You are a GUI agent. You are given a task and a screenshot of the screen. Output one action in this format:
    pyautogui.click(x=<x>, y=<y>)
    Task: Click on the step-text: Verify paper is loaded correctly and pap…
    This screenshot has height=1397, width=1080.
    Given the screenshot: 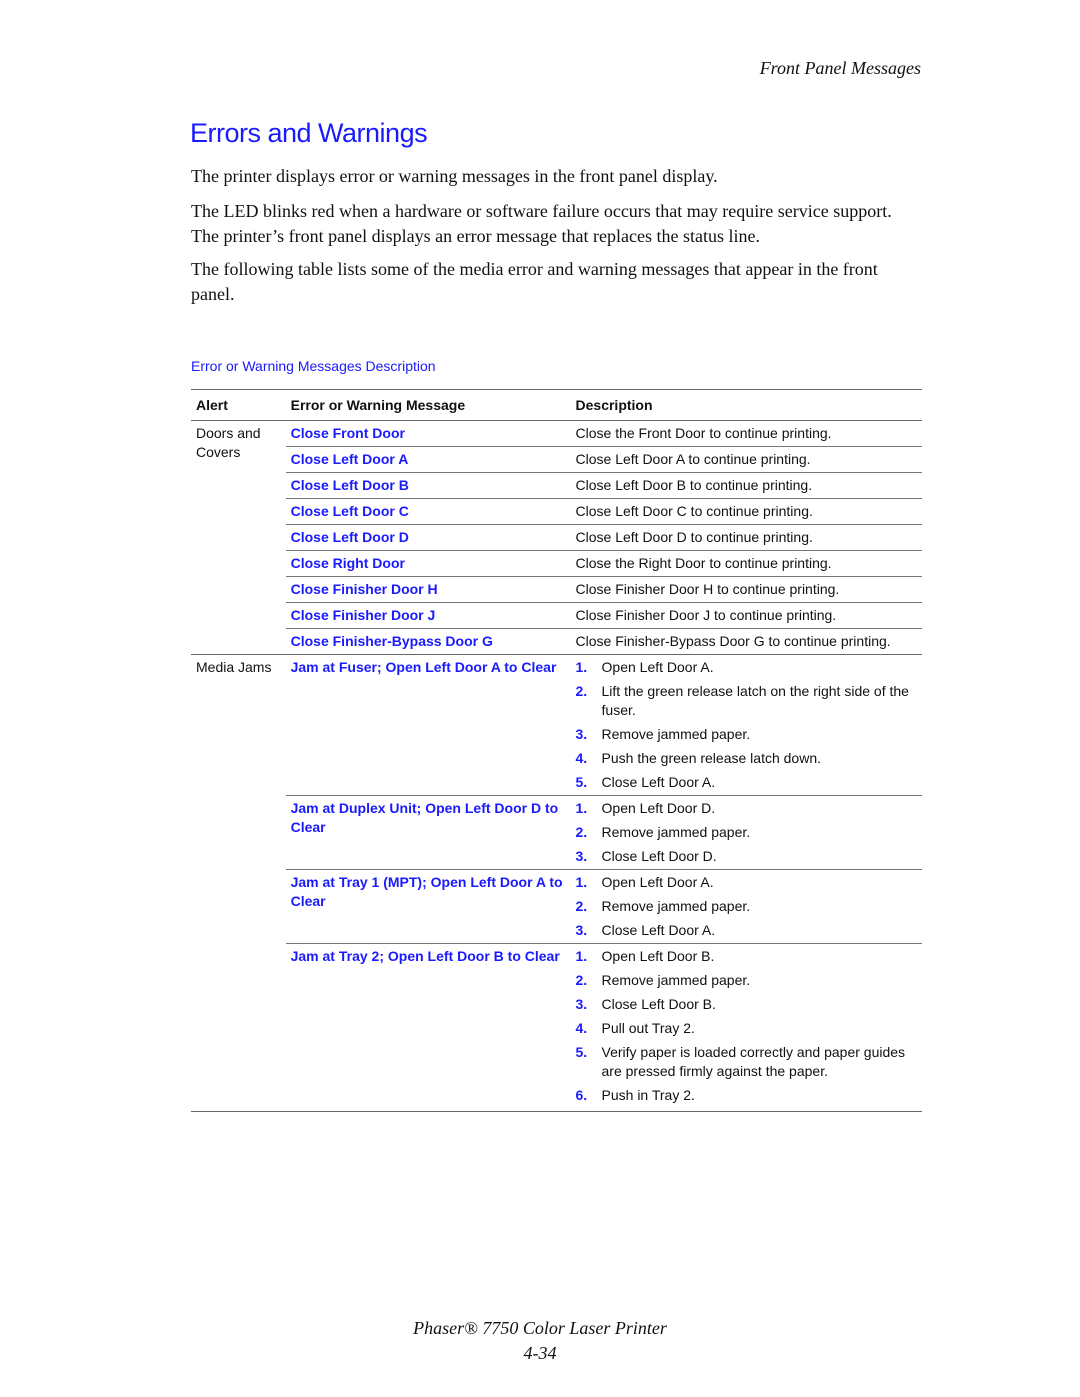 What is the action you would take?
    pyautogui.click(x=753, y=1061)
    